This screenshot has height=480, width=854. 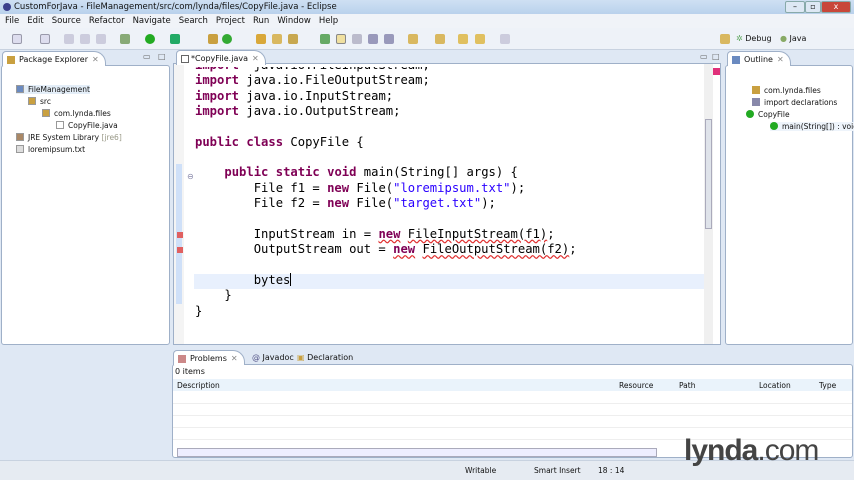 What do you see at coordinates (813, 7) in the screenshot?
I see `maximize-button: ▫` at bounding box center [813, 7].